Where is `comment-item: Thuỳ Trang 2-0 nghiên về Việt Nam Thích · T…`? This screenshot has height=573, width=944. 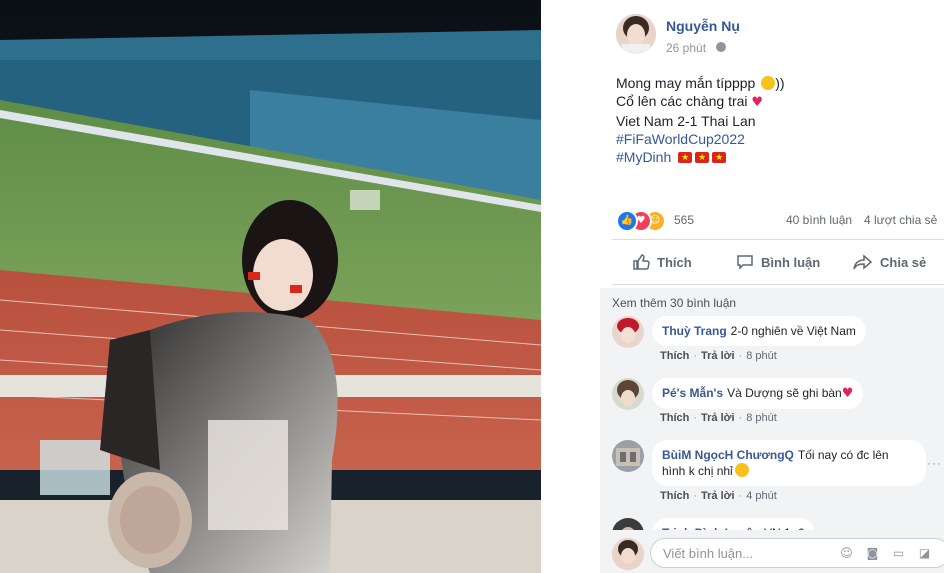 comment-item: Thuỳ Trang 2-0 nghiên về Việt Nam Thích · T… is located at coordinates (778, 341).